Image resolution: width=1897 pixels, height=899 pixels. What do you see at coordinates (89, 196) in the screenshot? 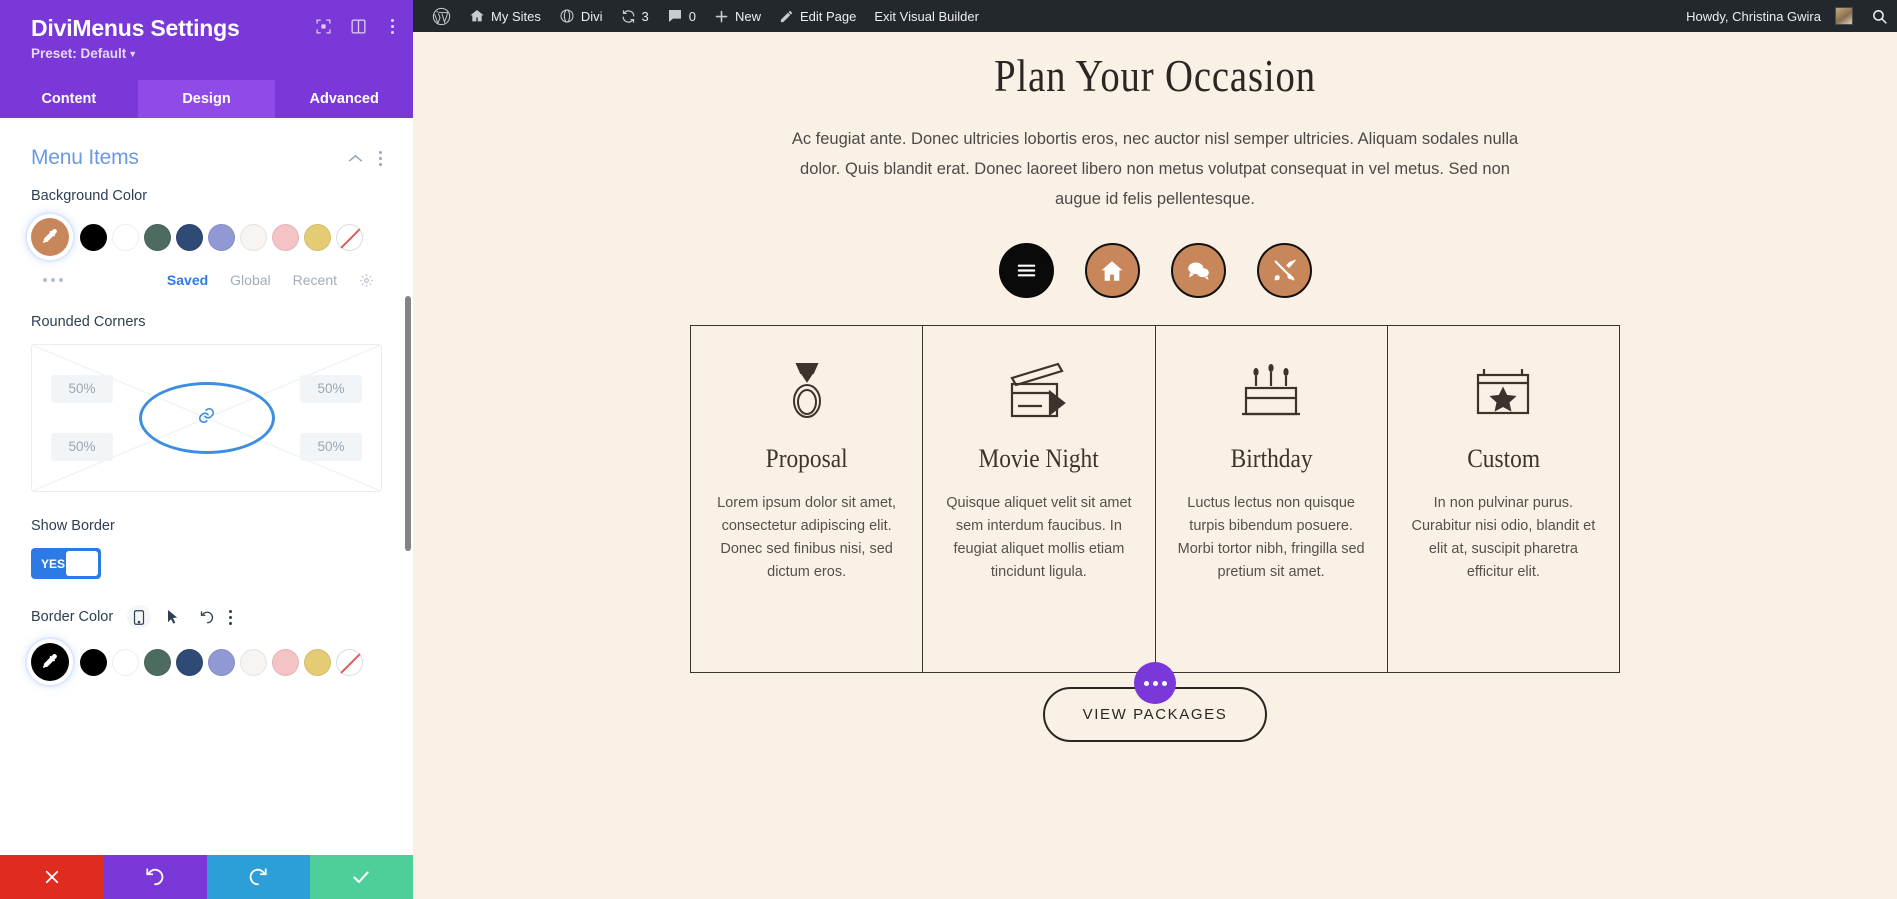
I see `background-color-label: Background Color` at bounding box center [89, 196].